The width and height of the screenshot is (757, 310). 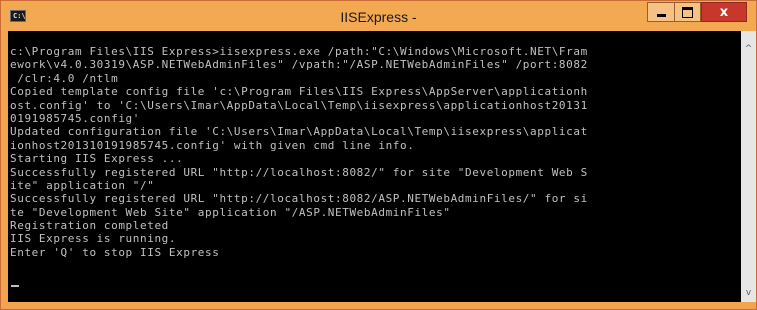 What do you see at coordinates (93, 239) in the screenshot?
I see `console-line: IIS Express is running.` at bounding box center [93, 239].